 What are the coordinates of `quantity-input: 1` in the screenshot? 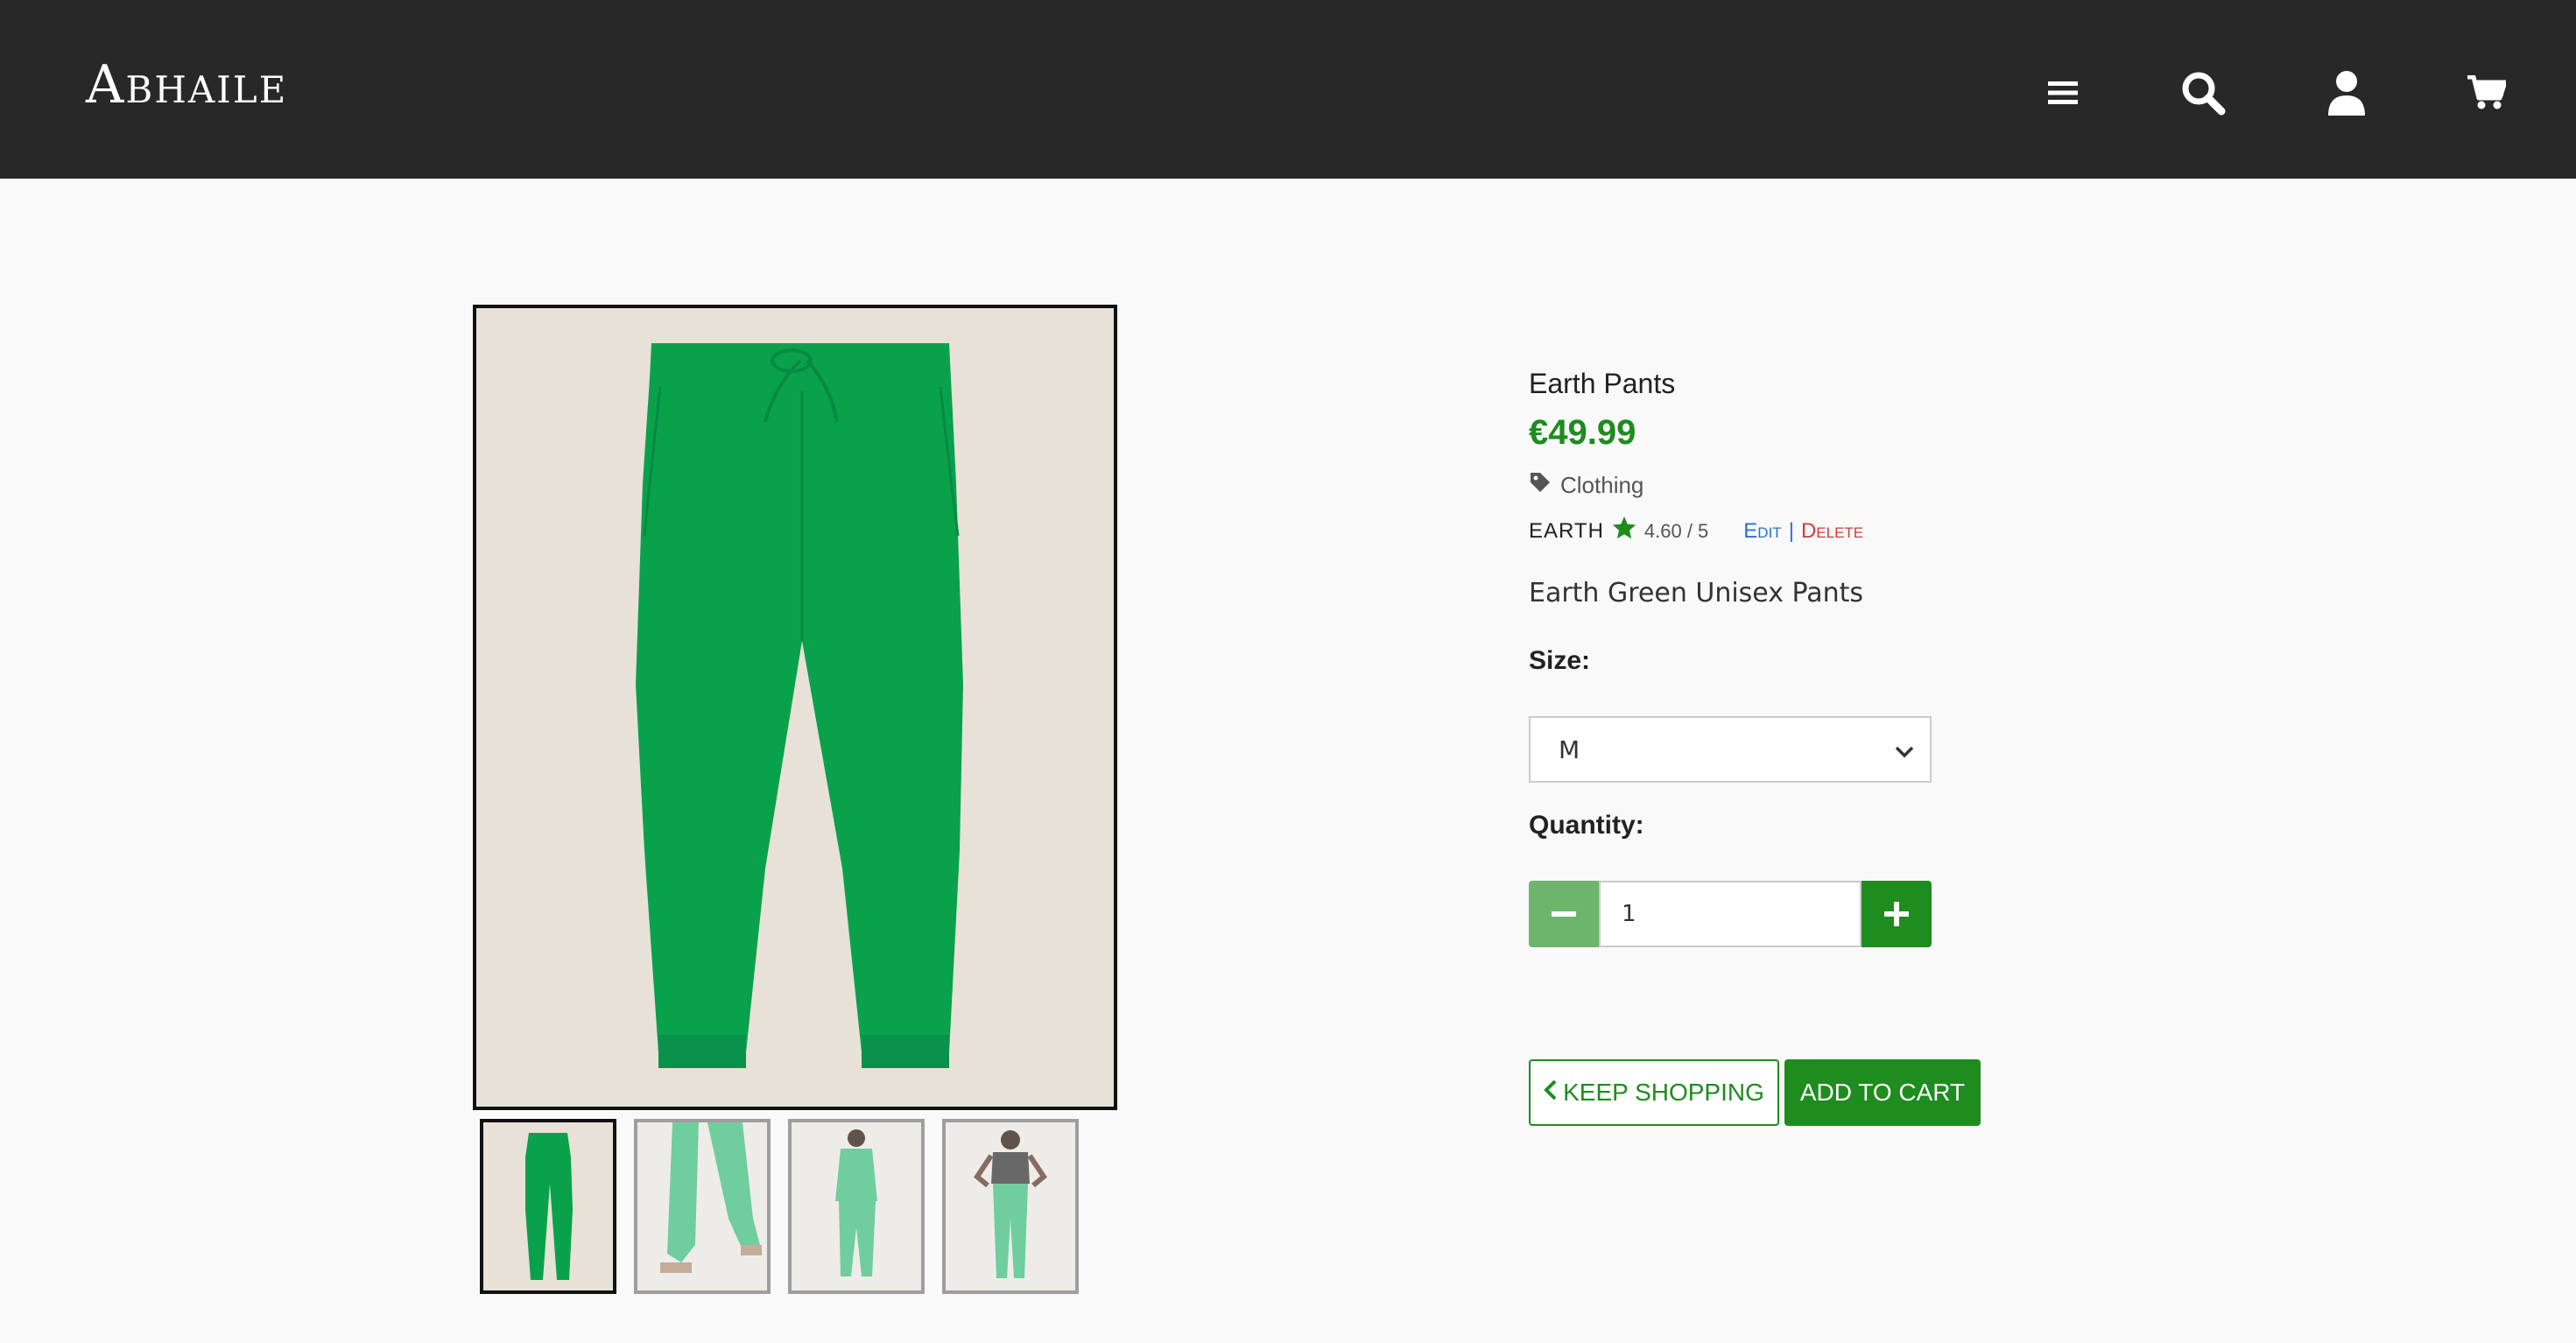 It's located at (1730, 914).